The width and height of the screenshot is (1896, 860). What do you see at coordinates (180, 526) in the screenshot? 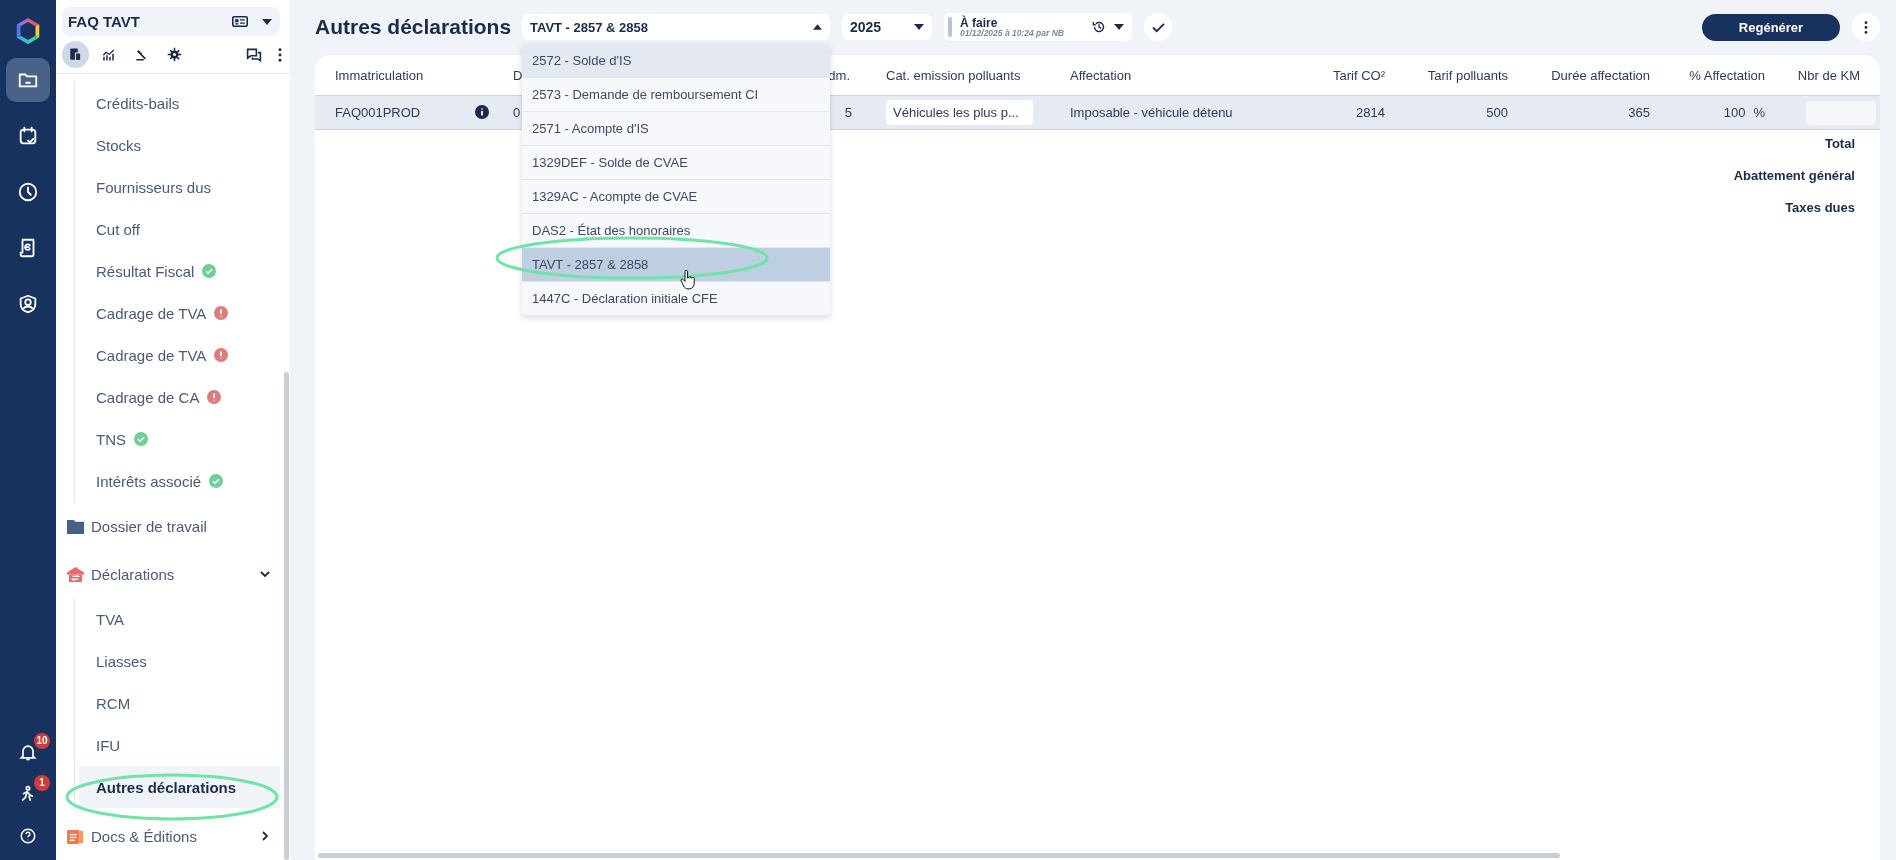
I see `section-label: Dossier de travail` at bounding box center [180, 526].